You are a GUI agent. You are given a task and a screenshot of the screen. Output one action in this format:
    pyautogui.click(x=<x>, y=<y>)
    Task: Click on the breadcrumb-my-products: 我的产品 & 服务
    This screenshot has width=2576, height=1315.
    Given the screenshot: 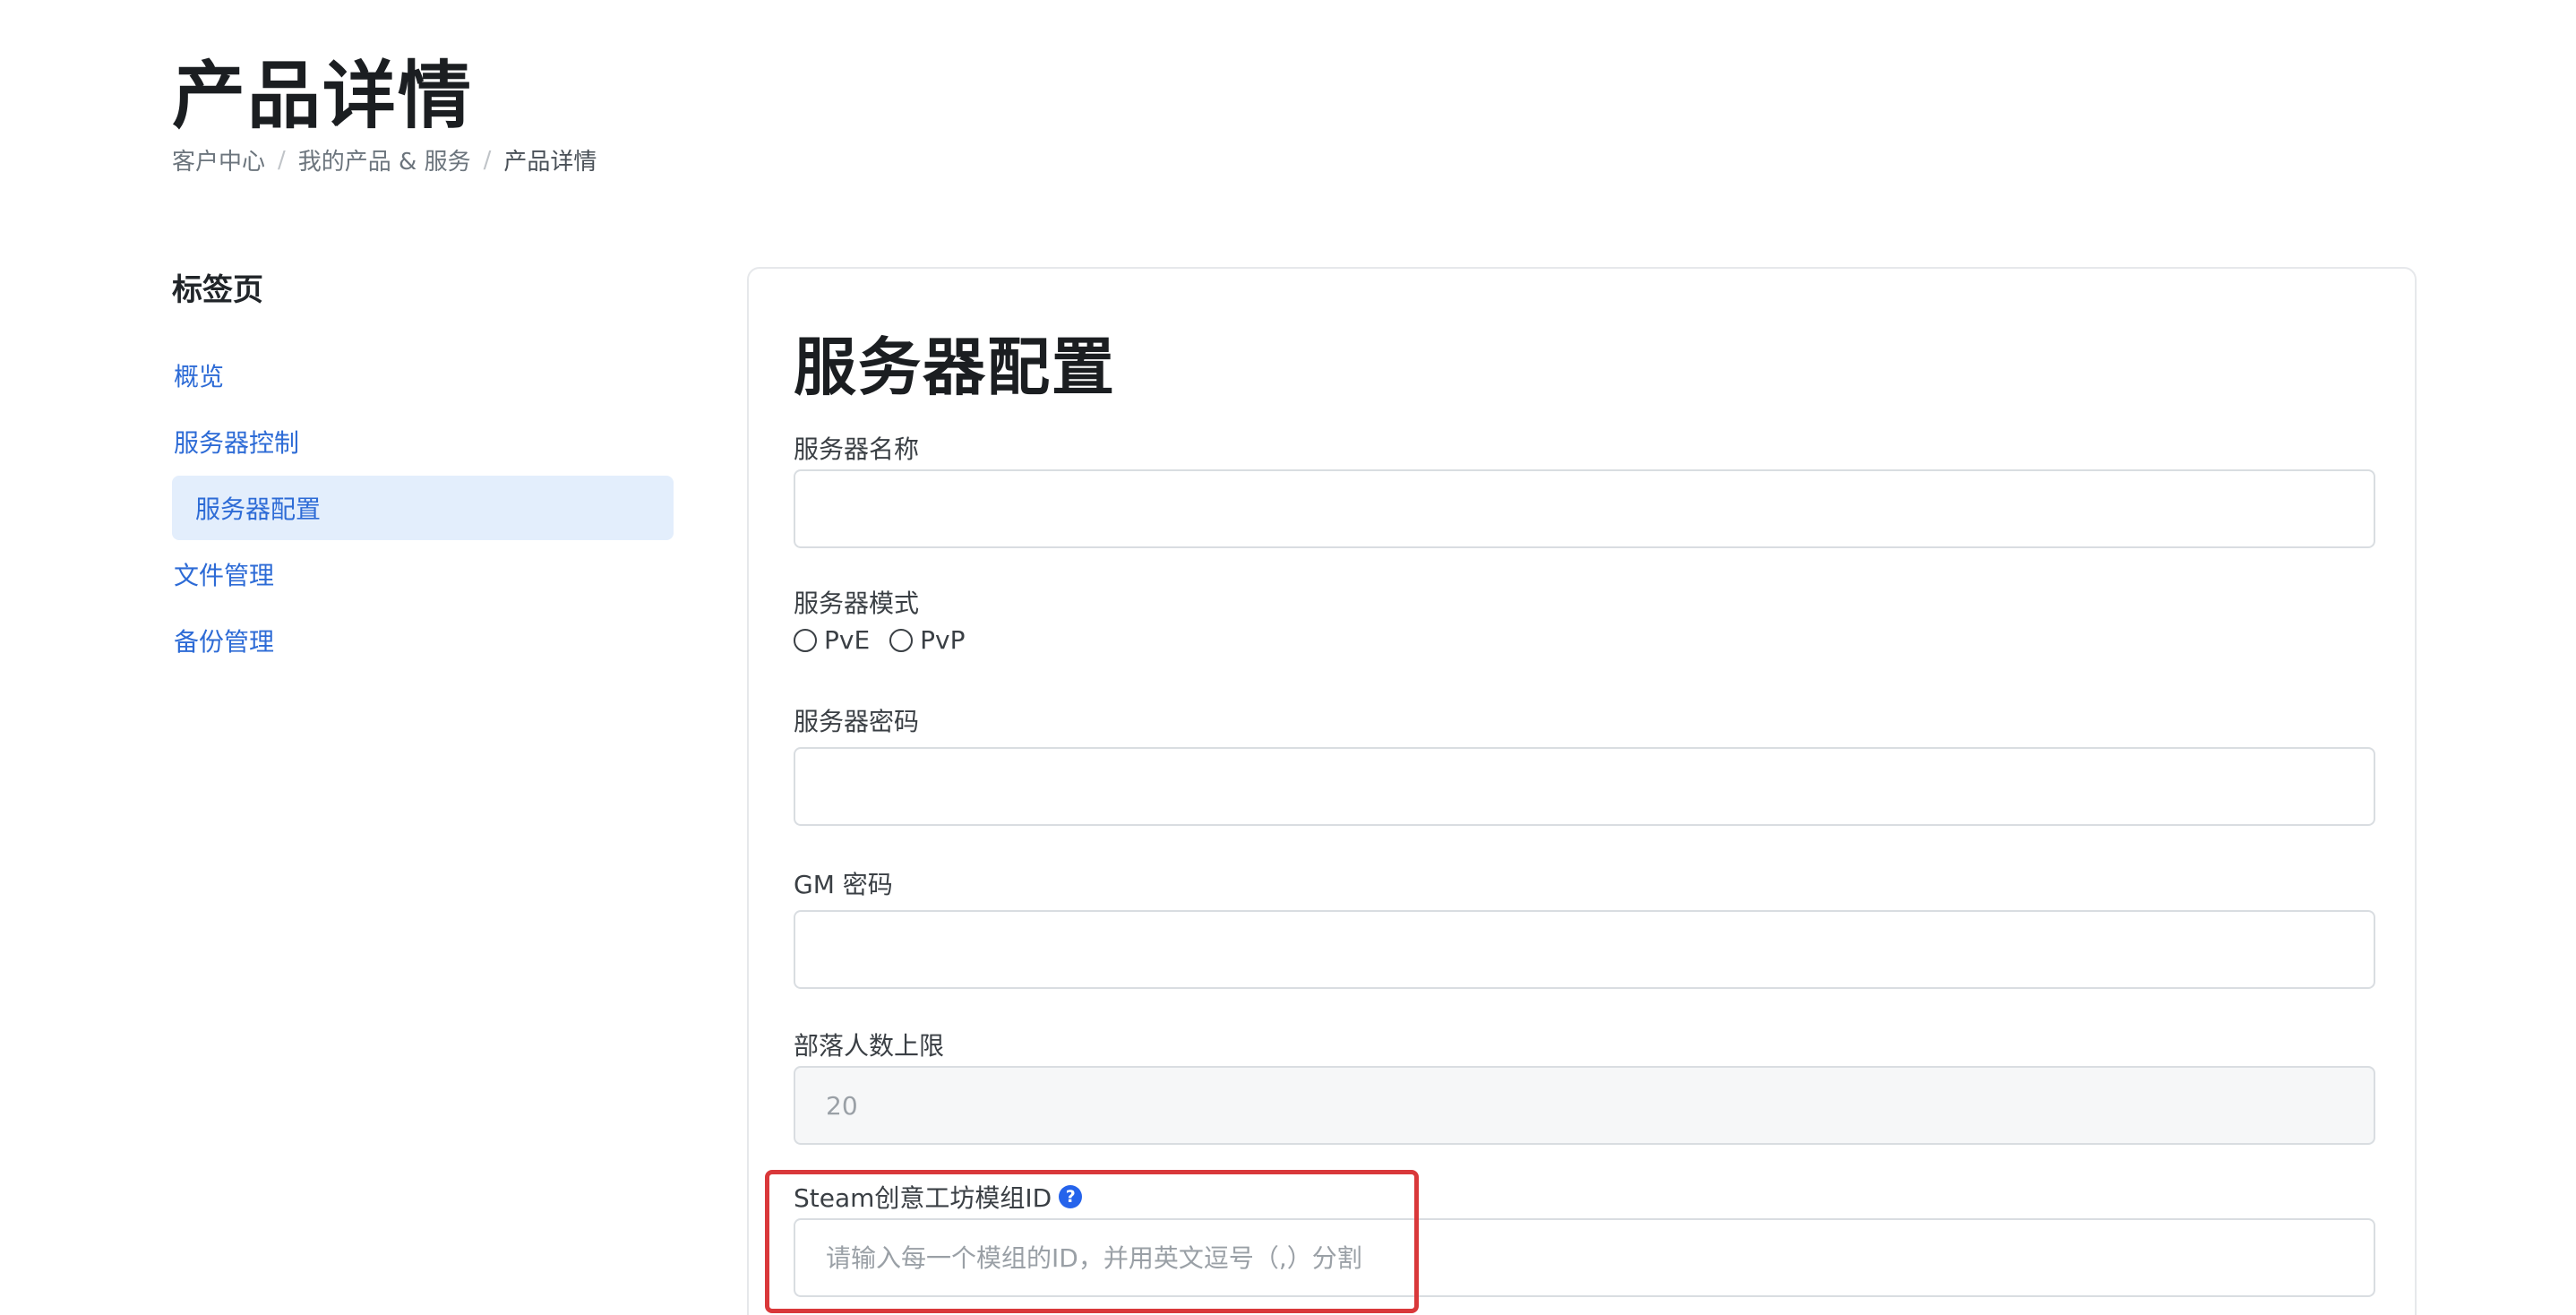 What is the action you would take?
    pyautogui.click(x=384, y=159)
    